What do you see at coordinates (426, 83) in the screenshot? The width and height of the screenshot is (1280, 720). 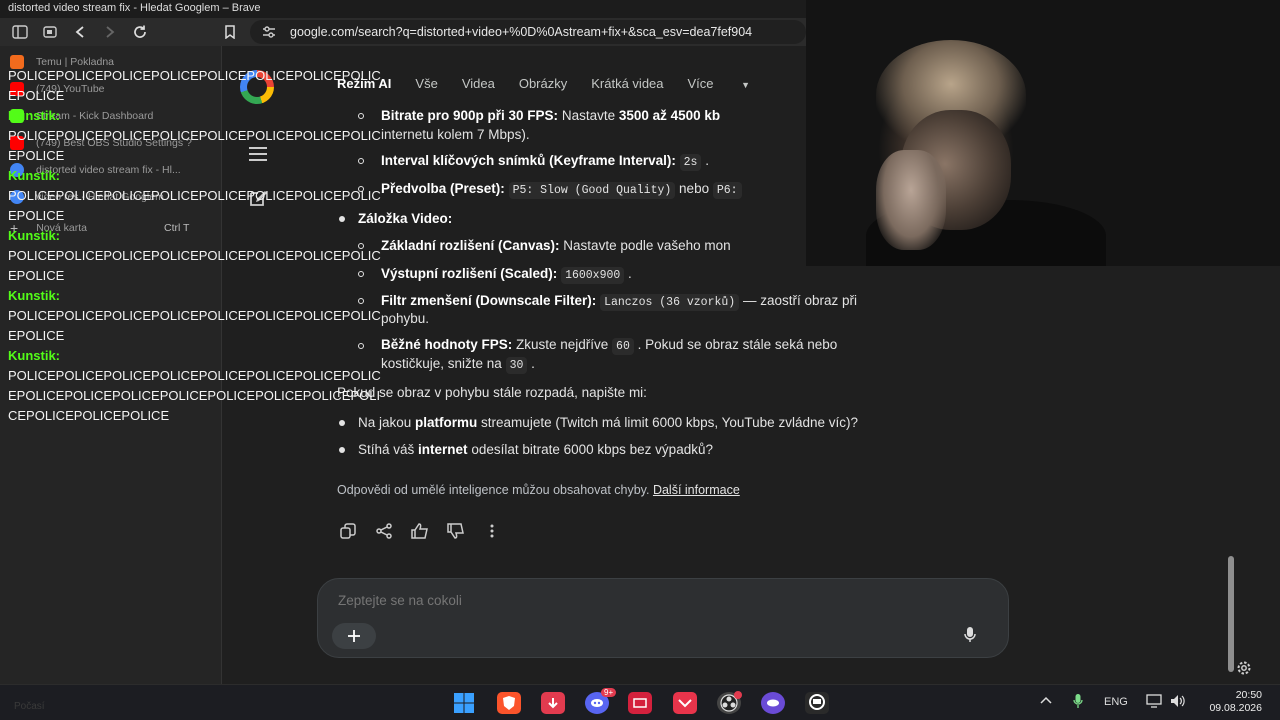 I see `tab-all: Vše` at bounding box center [426, 83].